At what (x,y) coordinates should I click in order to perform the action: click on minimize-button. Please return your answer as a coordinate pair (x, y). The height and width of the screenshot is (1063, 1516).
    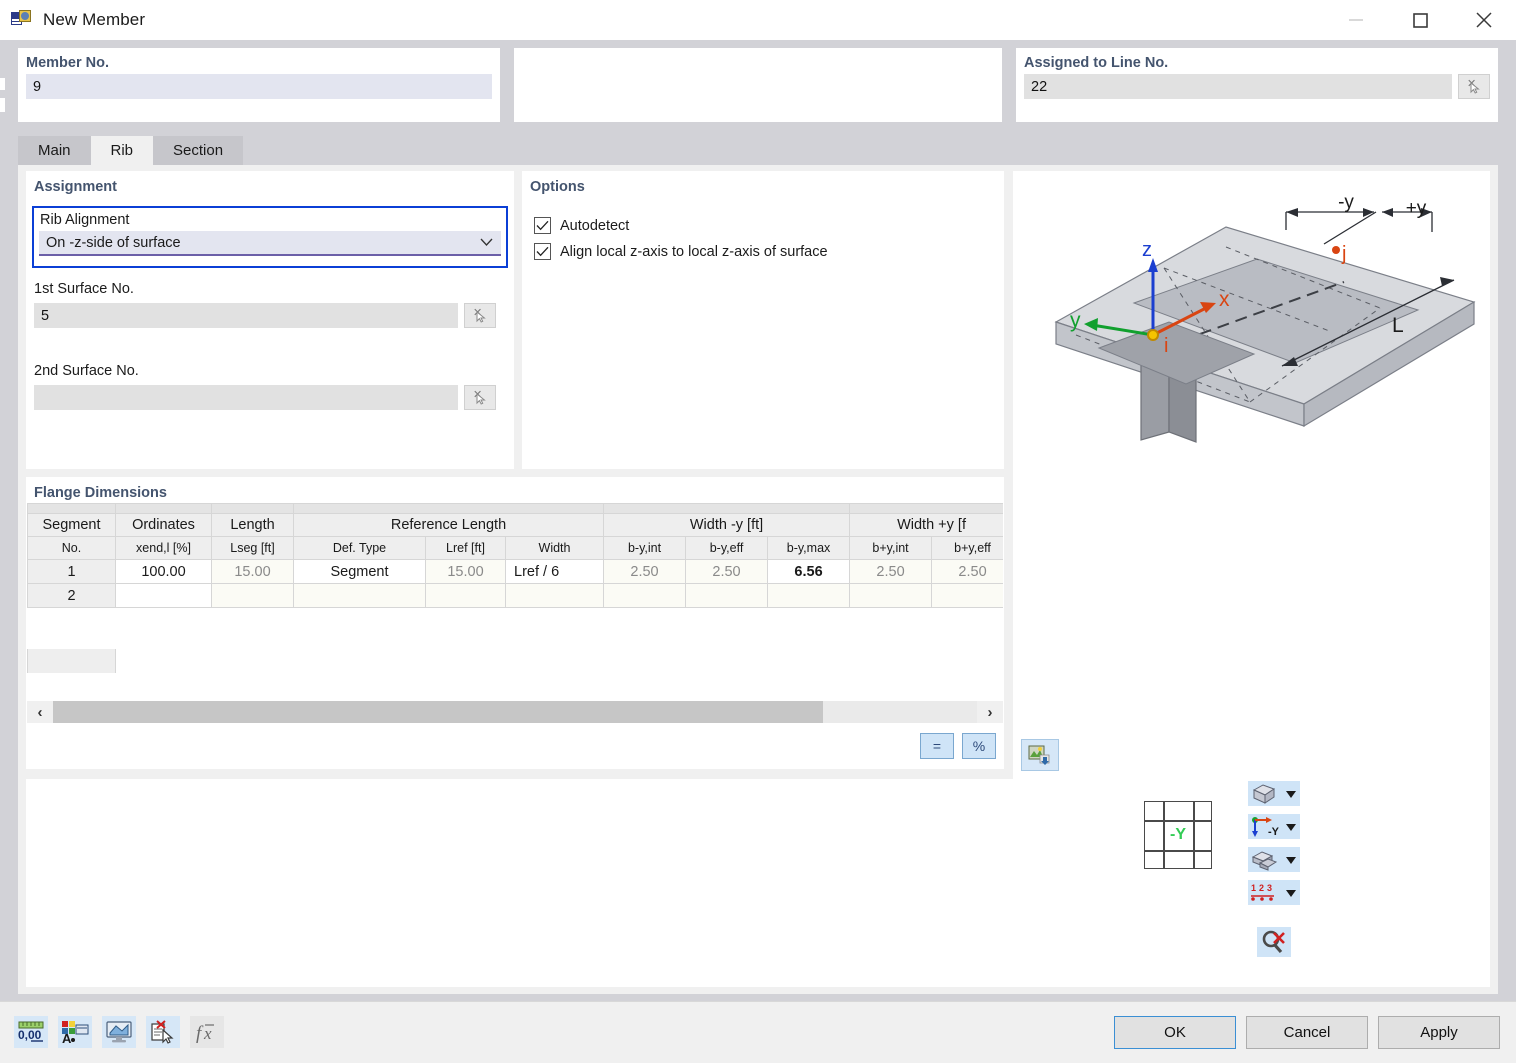
    Looking at the image, I should click on (1356, 20).